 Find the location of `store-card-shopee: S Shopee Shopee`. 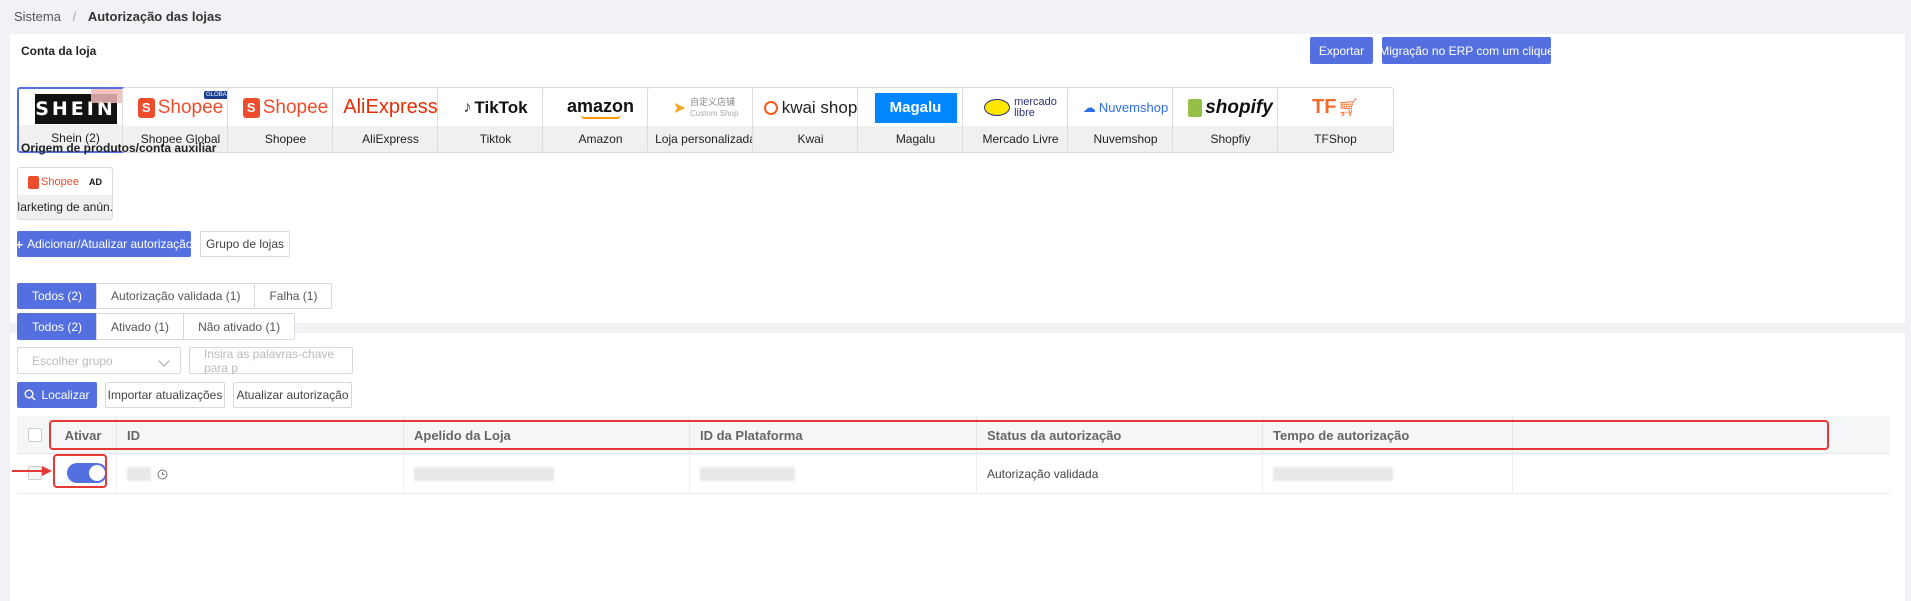

store-card-shopee: S Shopee Shopee is located at coordinates (285, 120).